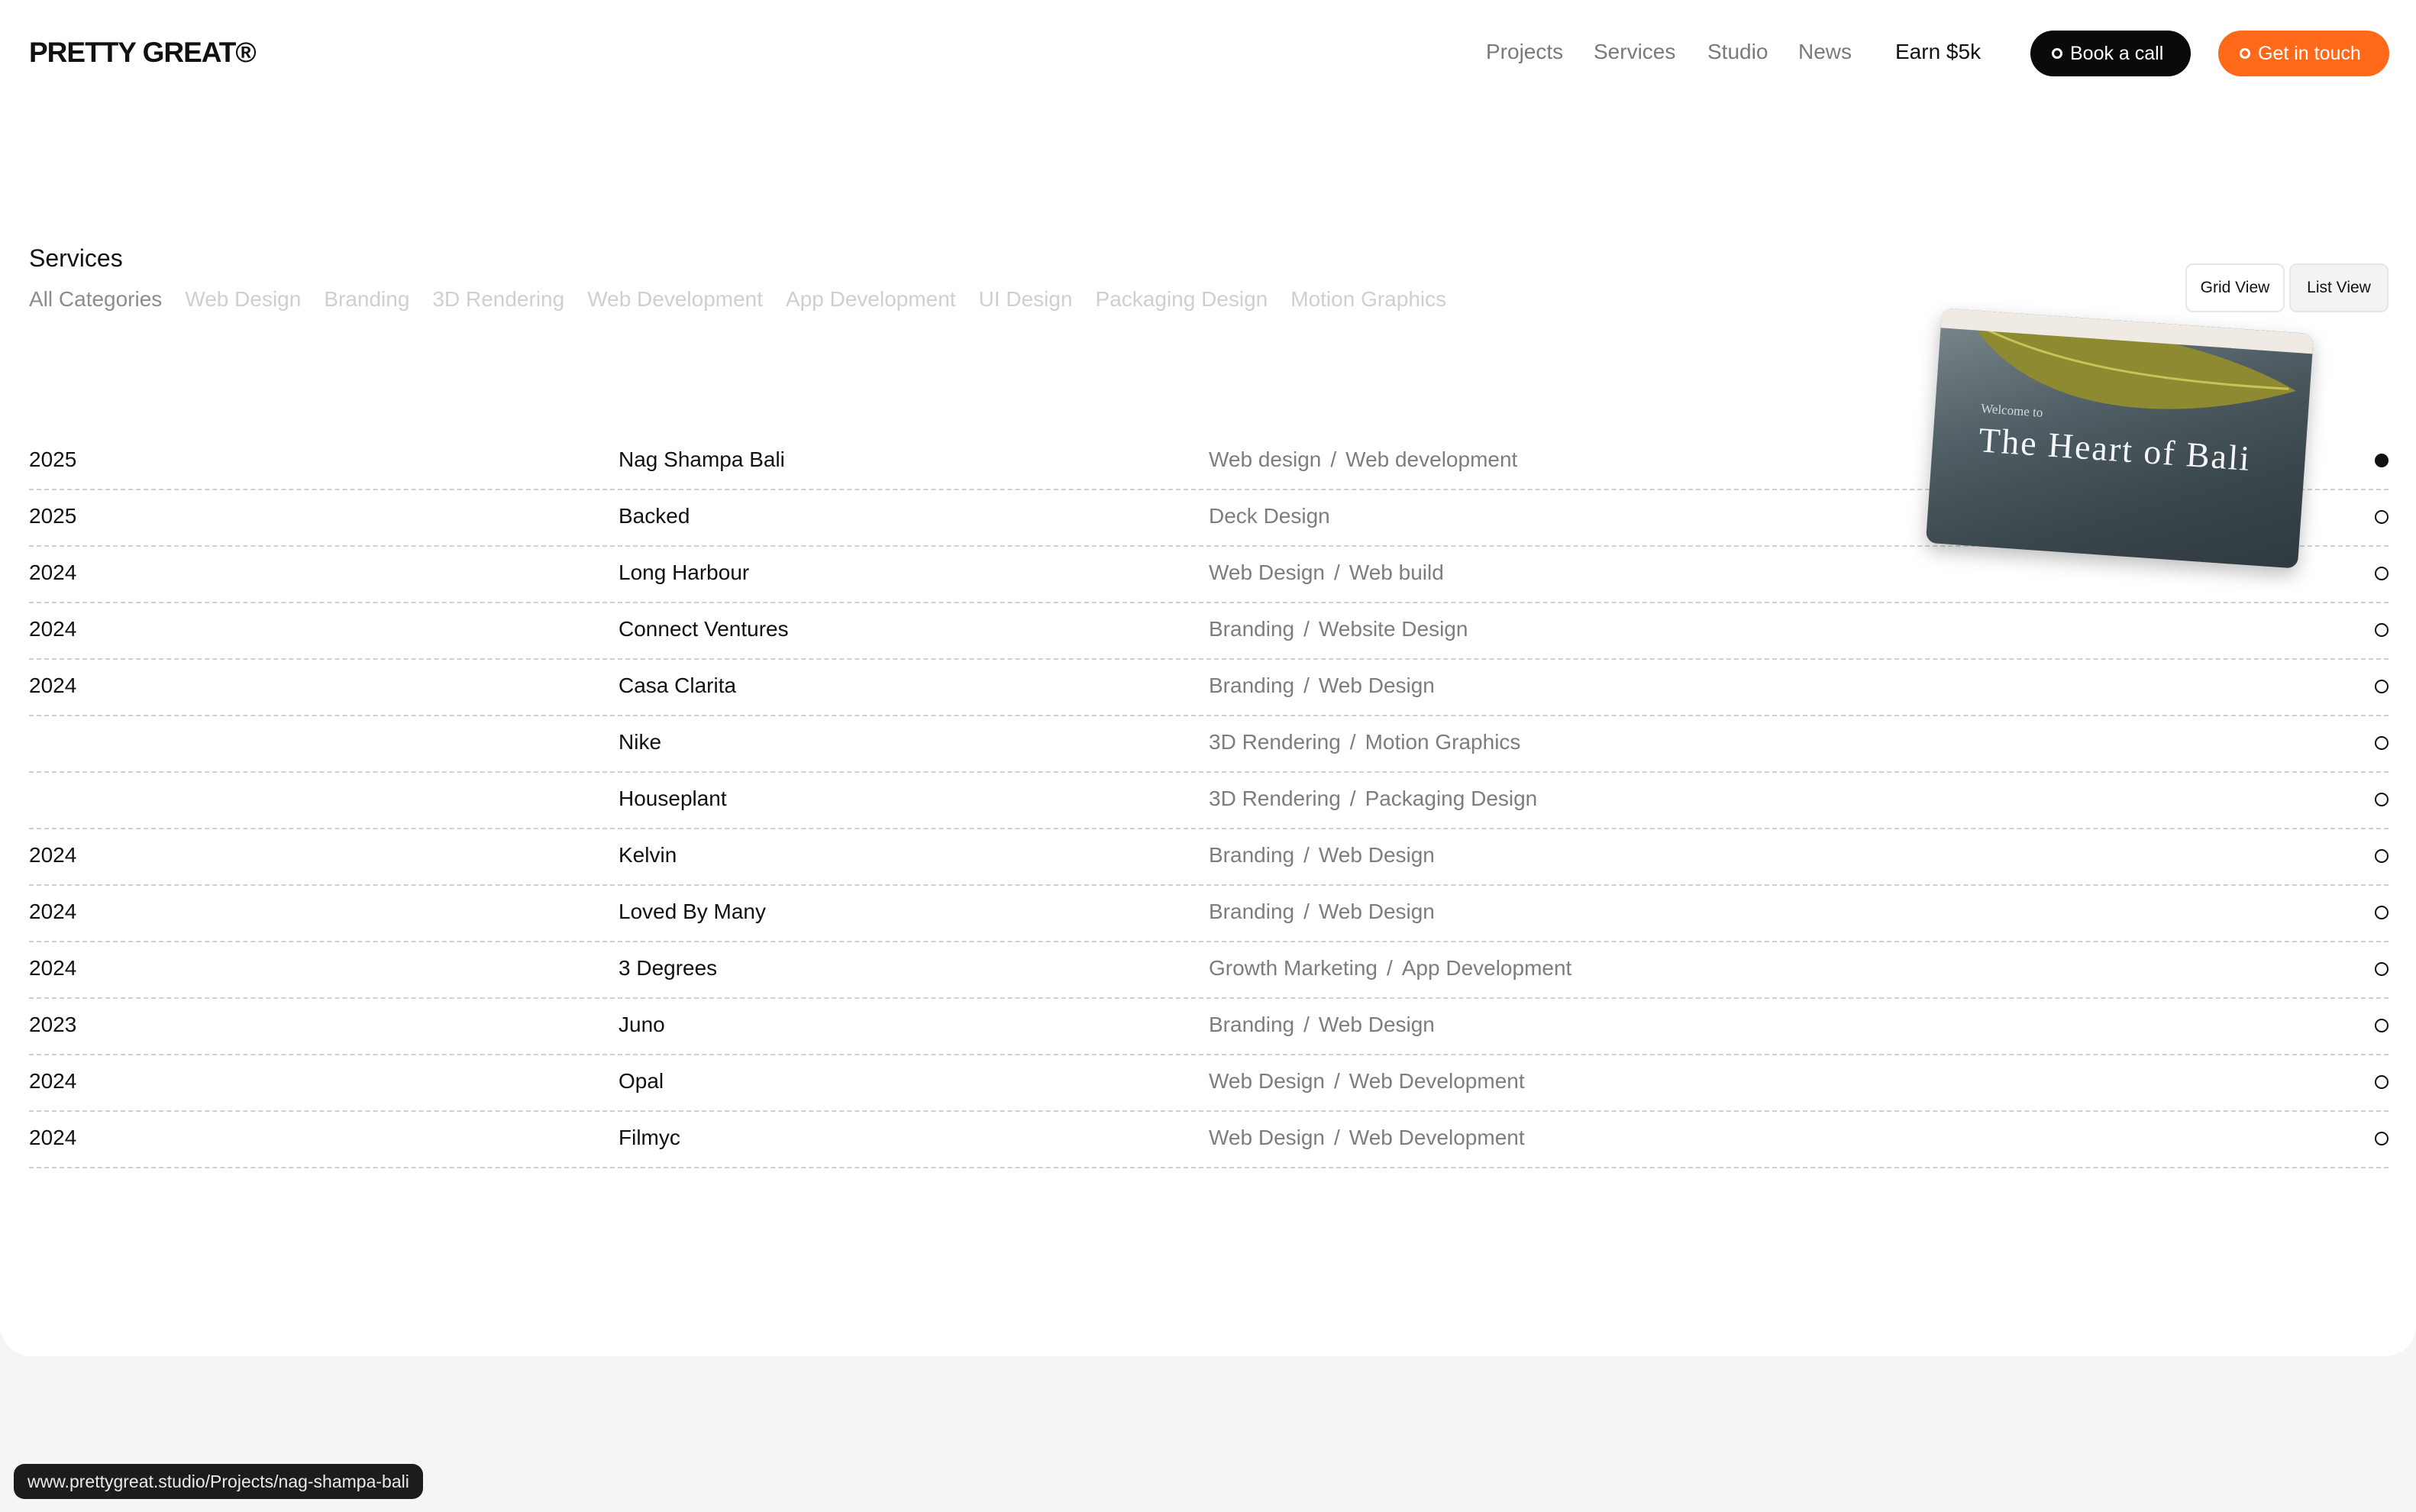  I want to click on project-name: Nag Shampa Bali, so click(702, 459).